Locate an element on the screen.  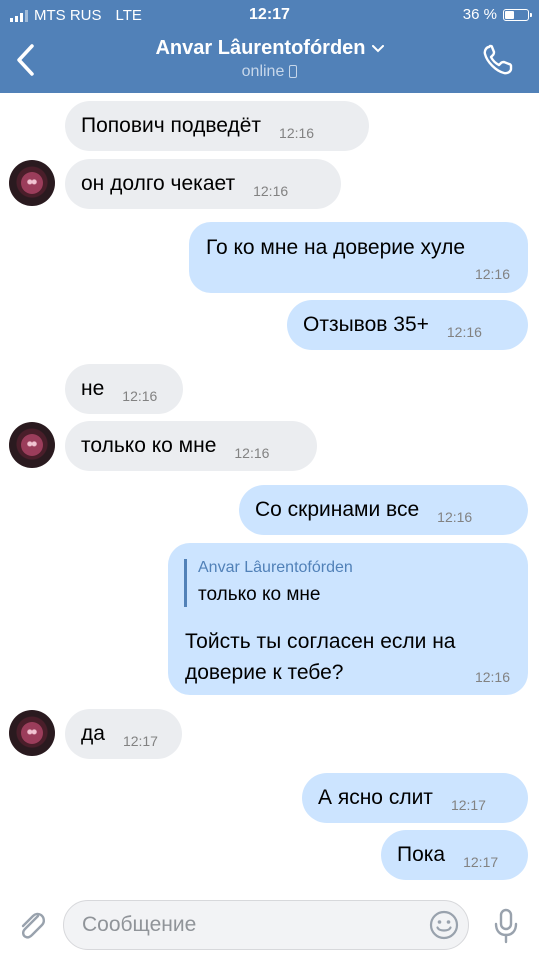
call-icon is located at coordinates (498, 60).